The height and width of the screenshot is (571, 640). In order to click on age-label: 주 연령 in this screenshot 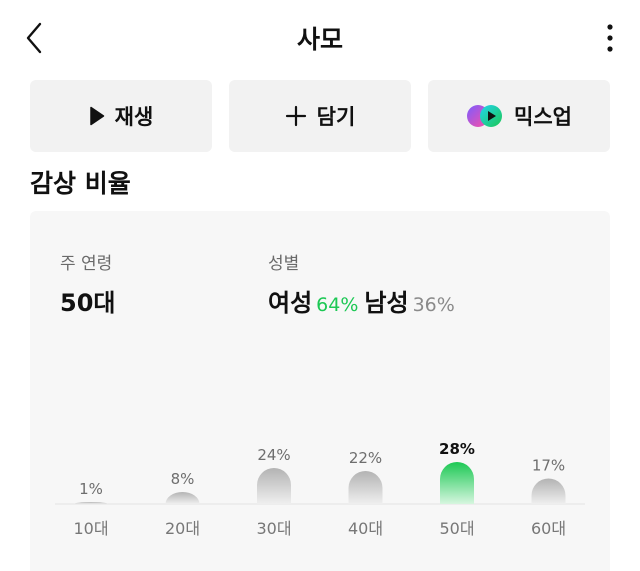, I will do `click(86, 264)`.